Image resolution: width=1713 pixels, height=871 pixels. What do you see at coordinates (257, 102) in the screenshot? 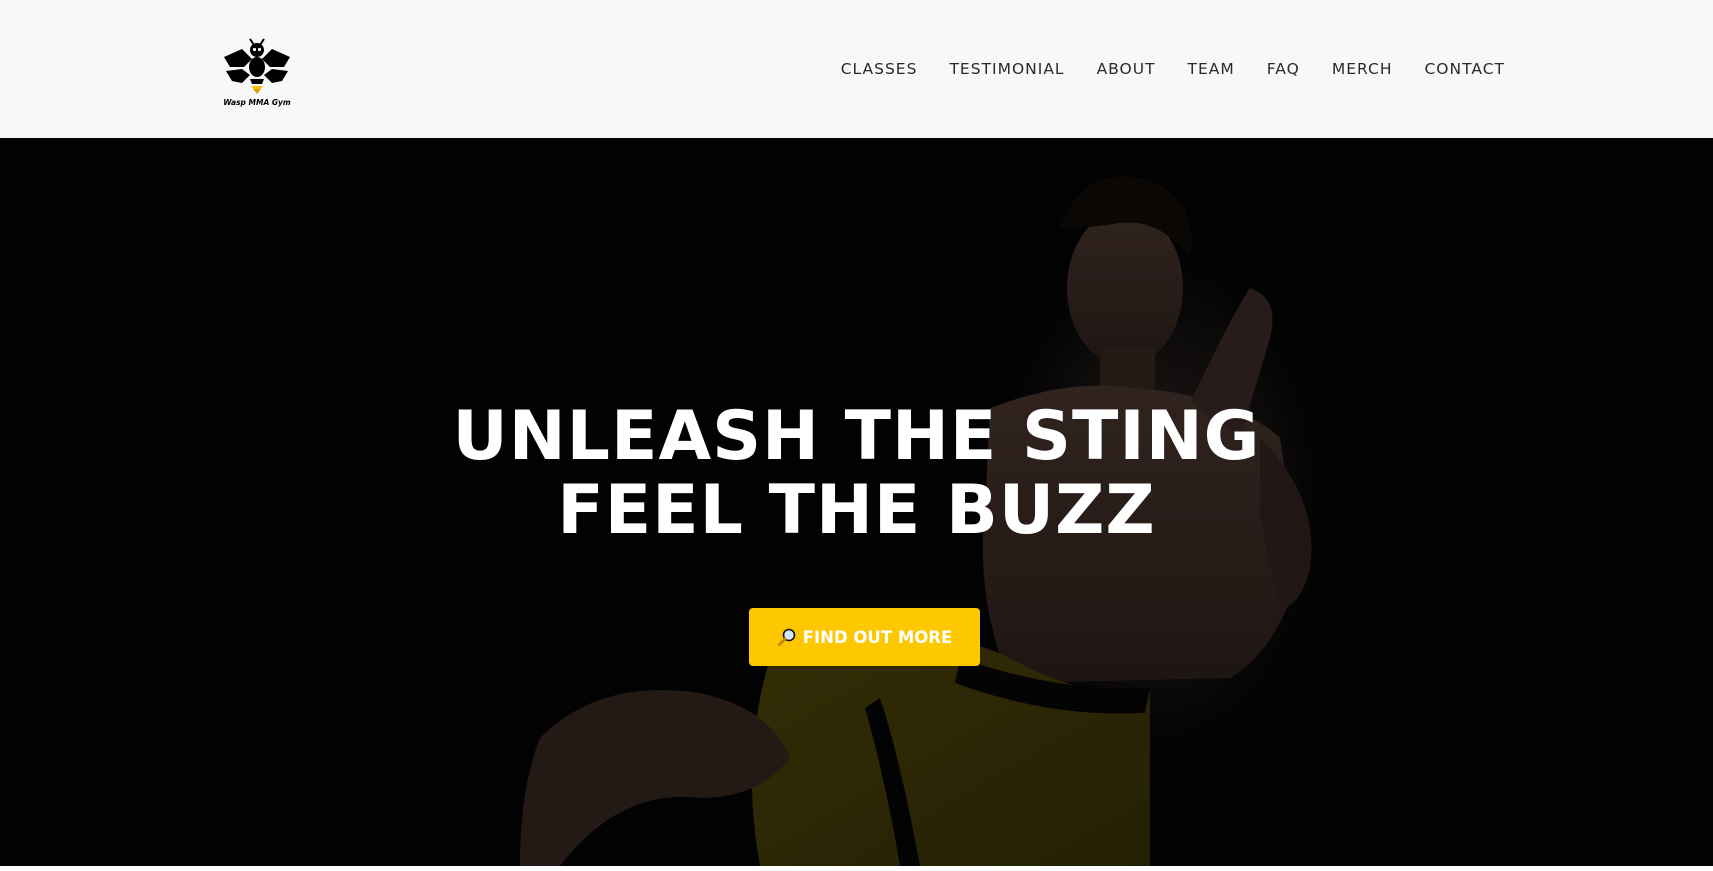
I see `svg-text: Wasp MMA Gym` at bounding box center [257, 102].